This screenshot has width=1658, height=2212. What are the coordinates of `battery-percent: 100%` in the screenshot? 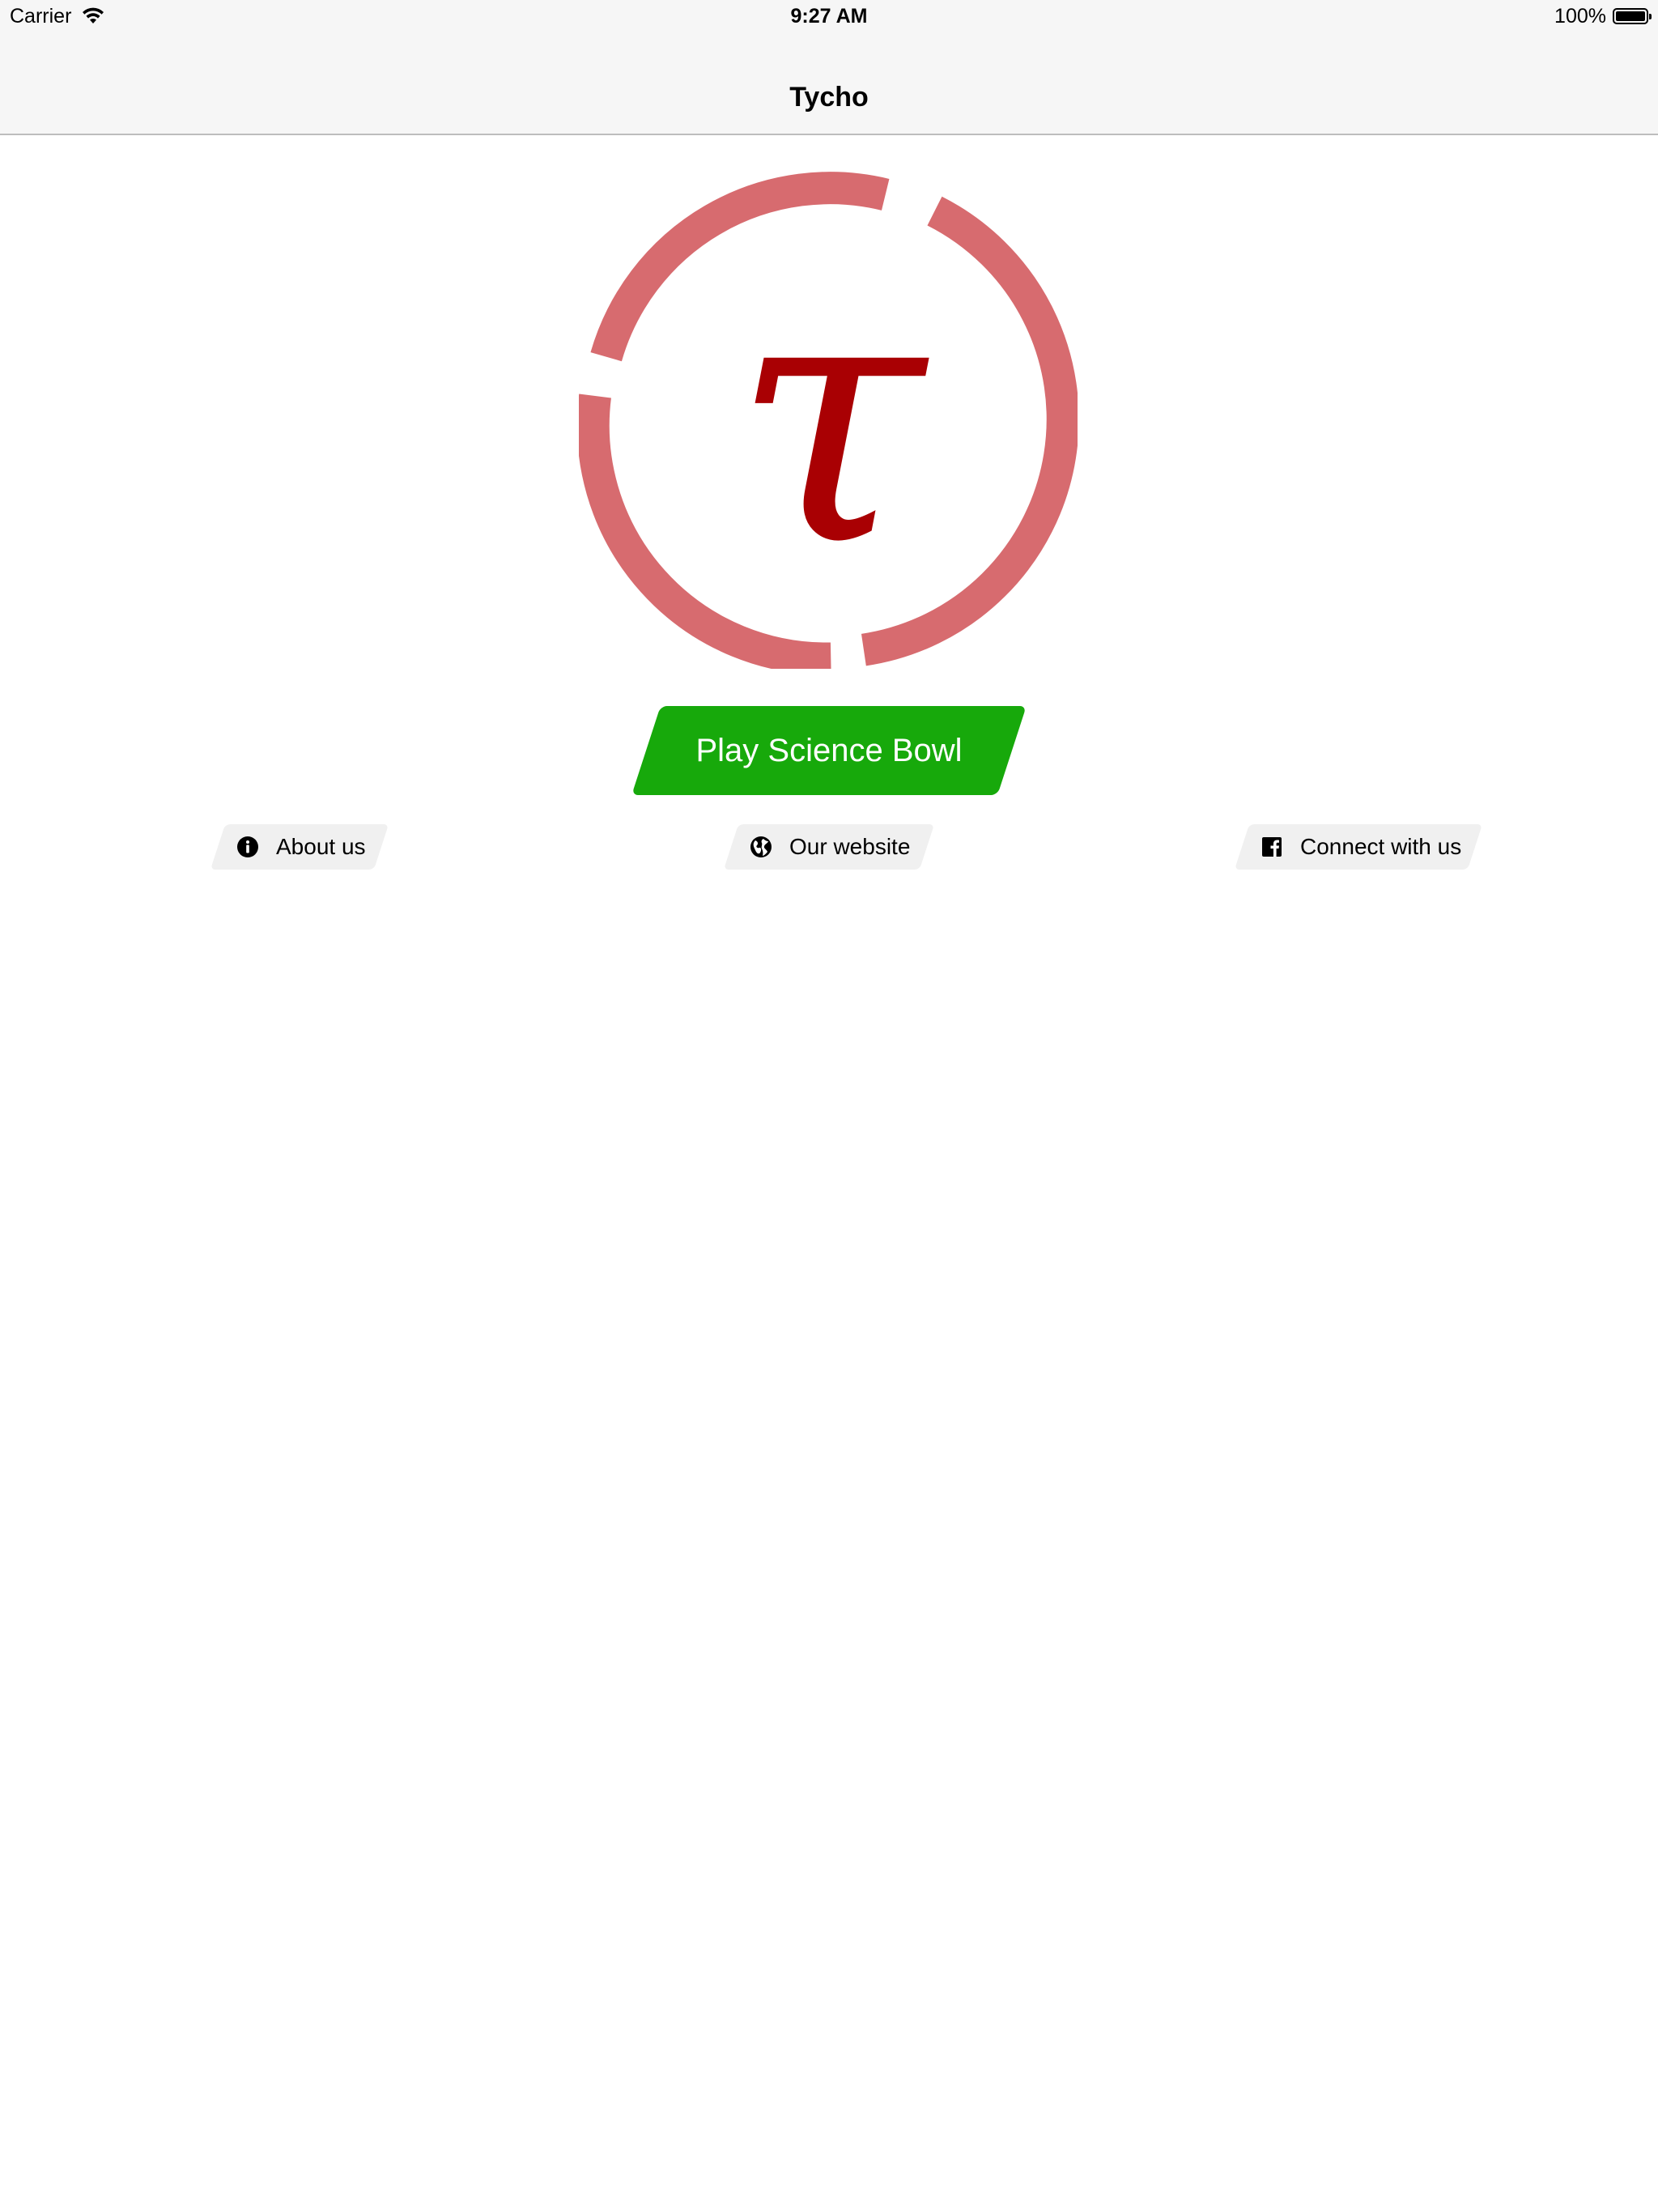 It's located at (1580, 16).